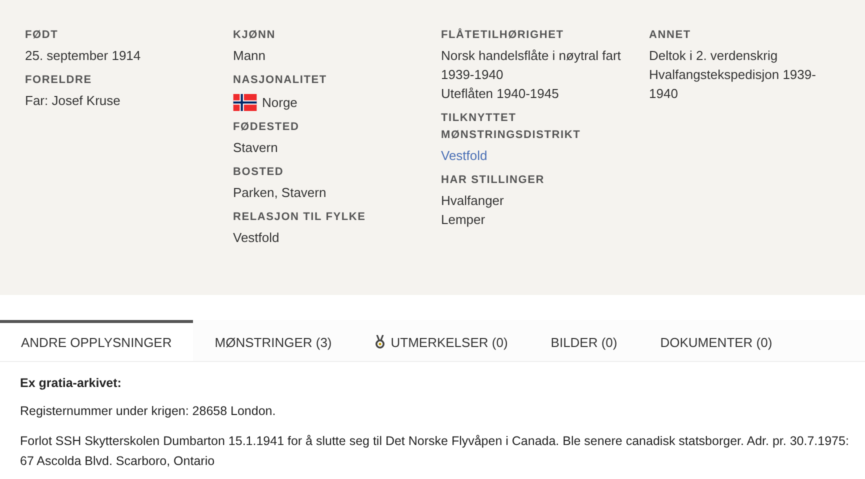 The width and height of the screenshot is (865, 479). I want to click on field-label: BOSTED, so click(259, 172).